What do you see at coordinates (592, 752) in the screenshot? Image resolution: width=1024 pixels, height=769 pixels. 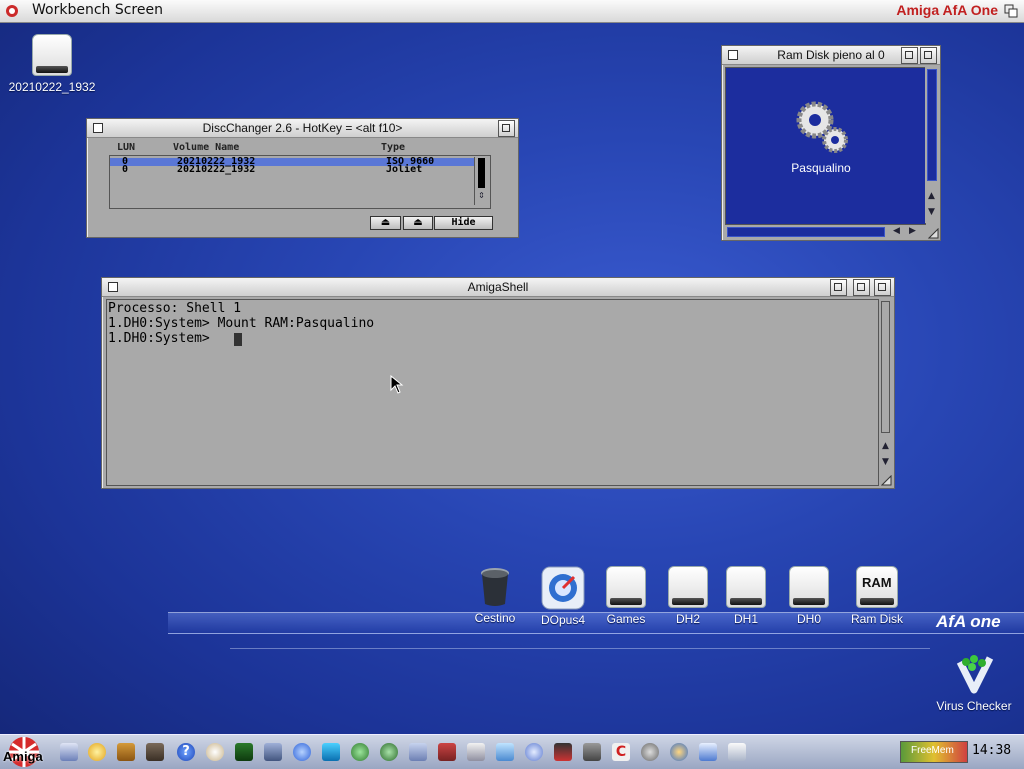 I see `terminal-icon` at bounding box center [592, 752].